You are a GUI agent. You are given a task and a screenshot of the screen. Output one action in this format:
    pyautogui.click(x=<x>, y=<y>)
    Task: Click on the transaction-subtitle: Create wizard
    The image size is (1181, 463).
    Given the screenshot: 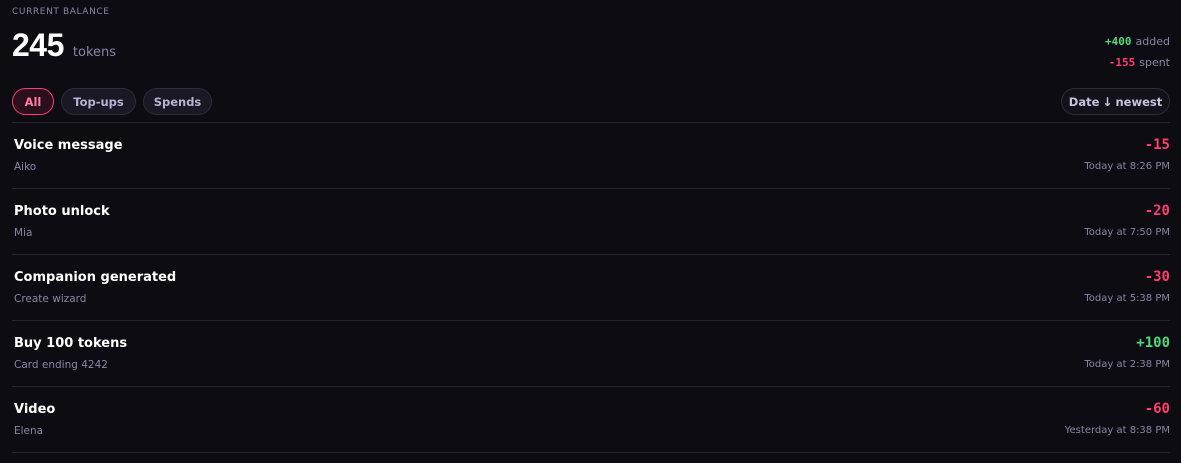 What is the action you would take?
    pyautogui.click(x=50, y=299)
    